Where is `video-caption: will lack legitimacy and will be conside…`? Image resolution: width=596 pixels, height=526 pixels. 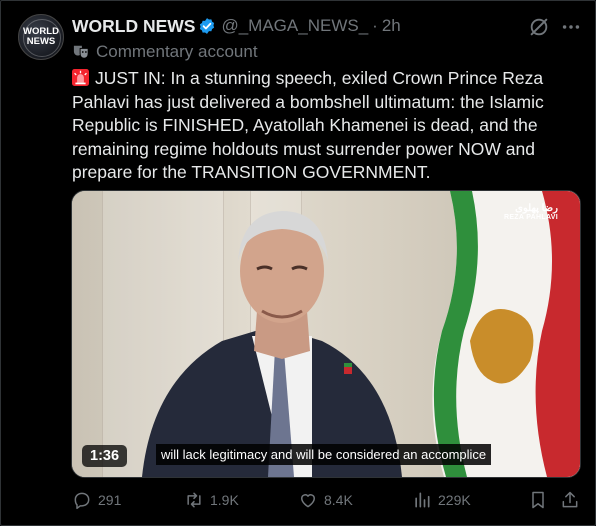
video-caption: will lack legitimacy and will be conside… is located at coordinates (324, 454).